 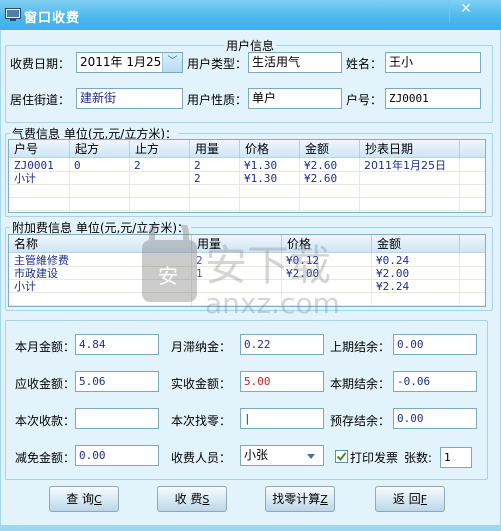 What do you see at coordinates (250, 528) in the screenshot?
I see `window-bottom-border` at bounding box center [250, 528].